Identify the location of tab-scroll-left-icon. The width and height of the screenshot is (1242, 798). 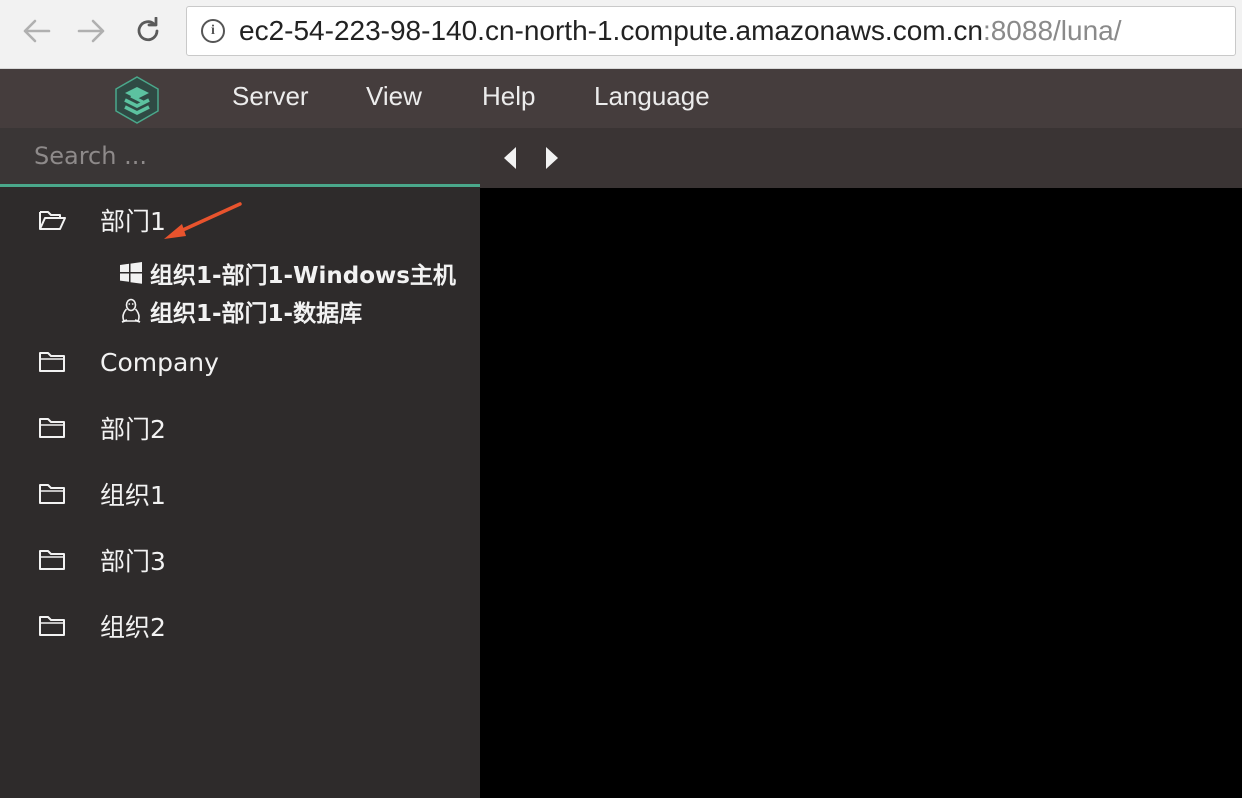
(510, 158).